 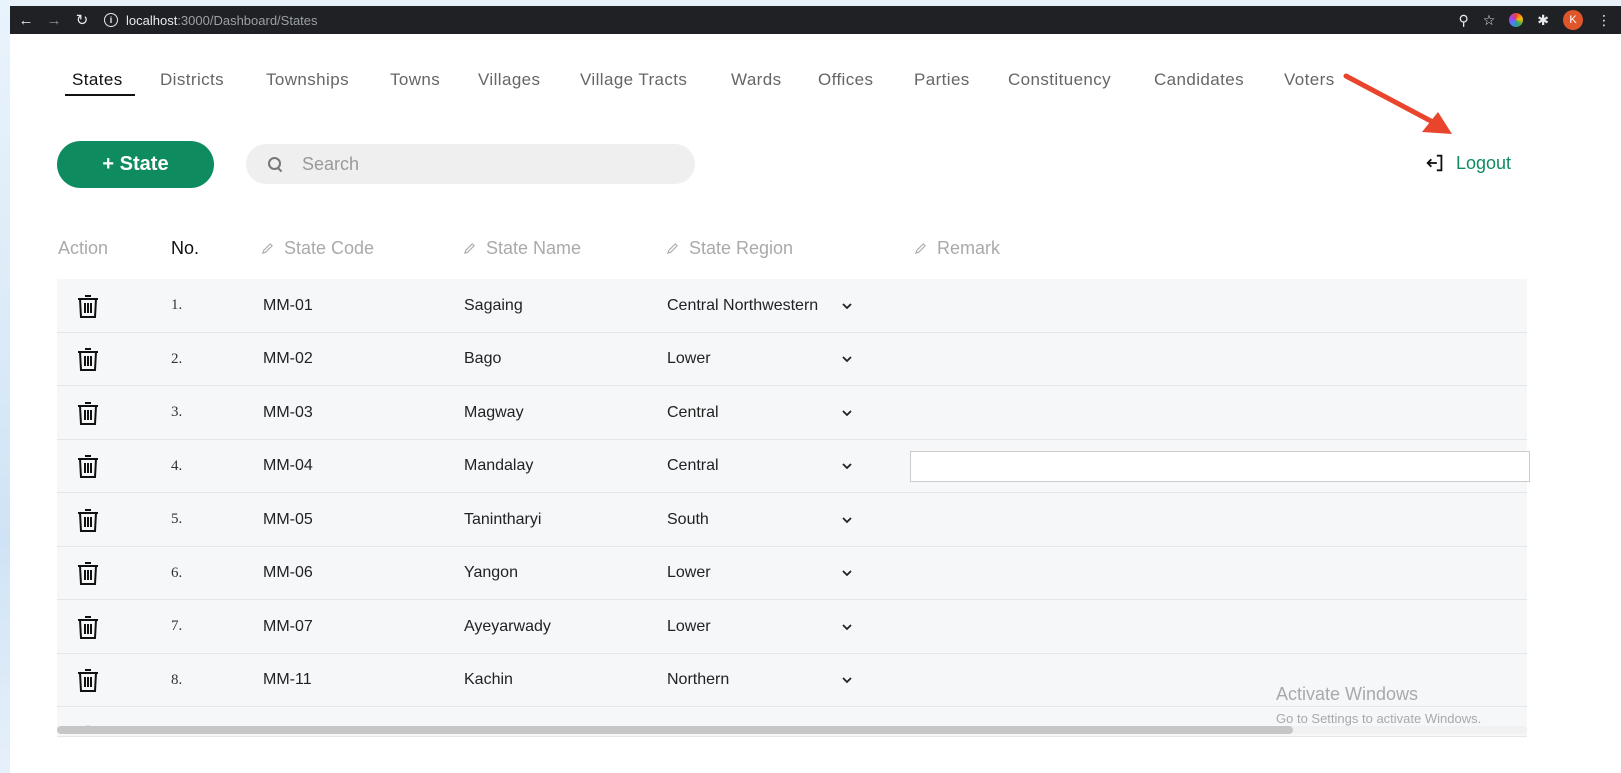 I want to click on horizontal-scrollbar-thumb, so click(x=675, y=730).